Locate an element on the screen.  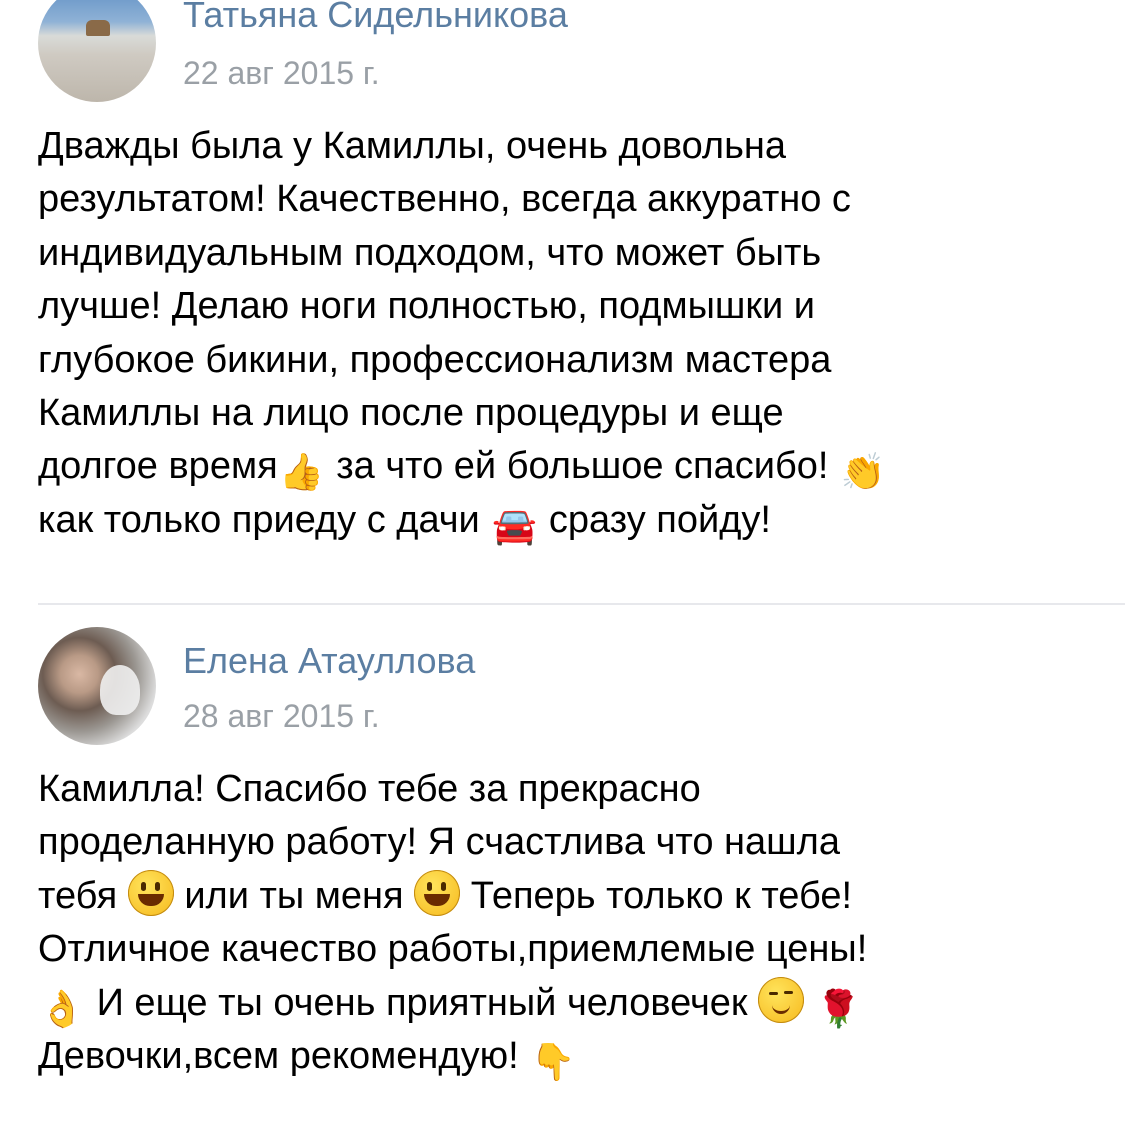
clapping-hands-icon: 👏 is located at coordinates (863, 473).